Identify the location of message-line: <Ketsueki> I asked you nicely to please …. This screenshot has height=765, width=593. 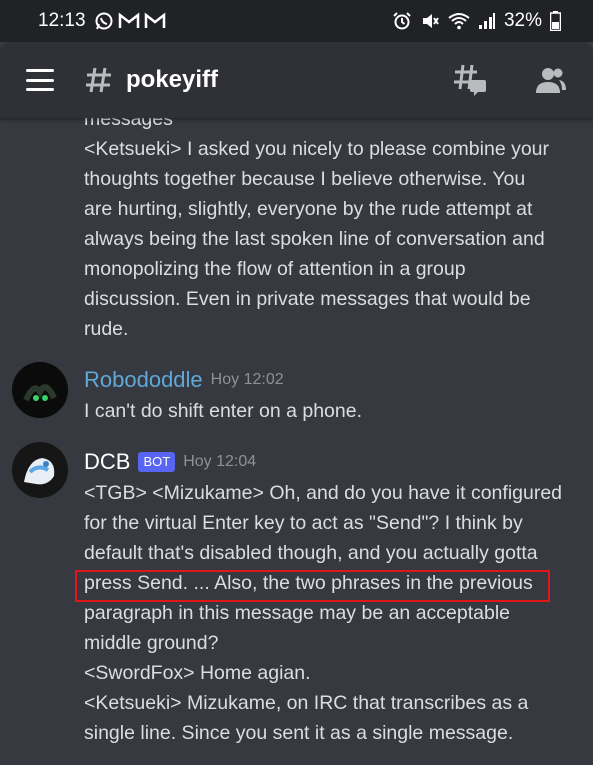
(317, 149).